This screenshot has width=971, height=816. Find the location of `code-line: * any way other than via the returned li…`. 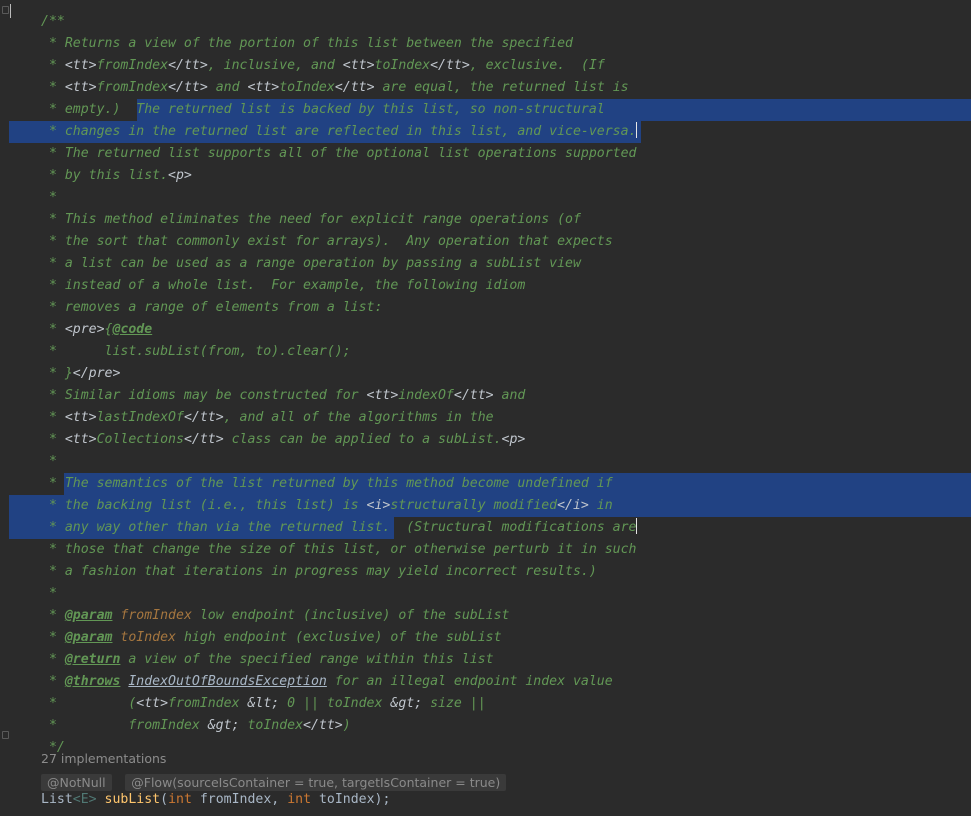

code-line: * any way other than via the returned li… is located at coordinates (485, 528).